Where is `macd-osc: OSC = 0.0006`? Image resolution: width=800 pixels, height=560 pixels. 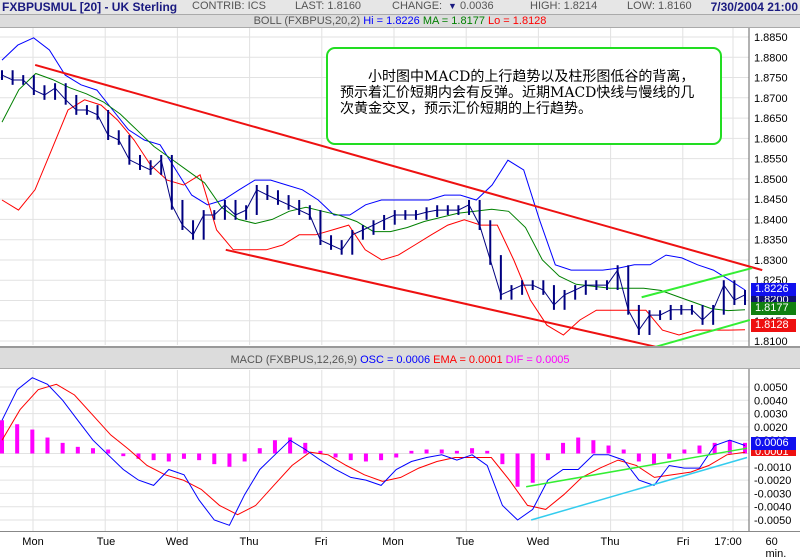
macd-osc: OSC = 0.0006 is located at coordinates (395, 360).